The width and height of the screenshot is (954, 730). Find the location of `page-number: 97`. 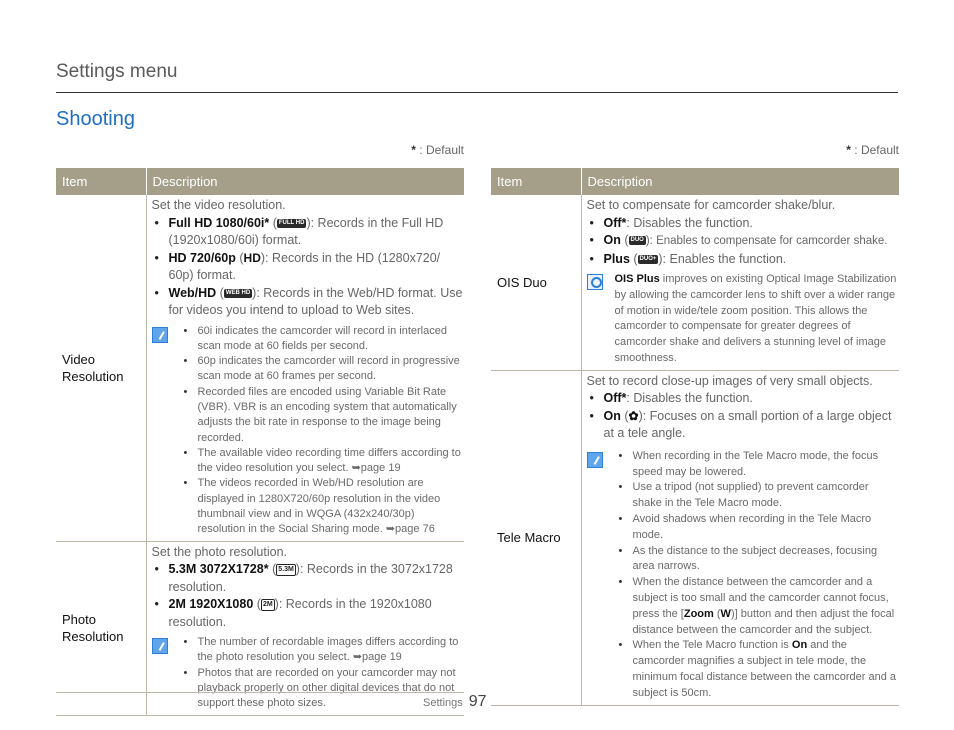

page-number: 97 is located at coordinates (477, 701).